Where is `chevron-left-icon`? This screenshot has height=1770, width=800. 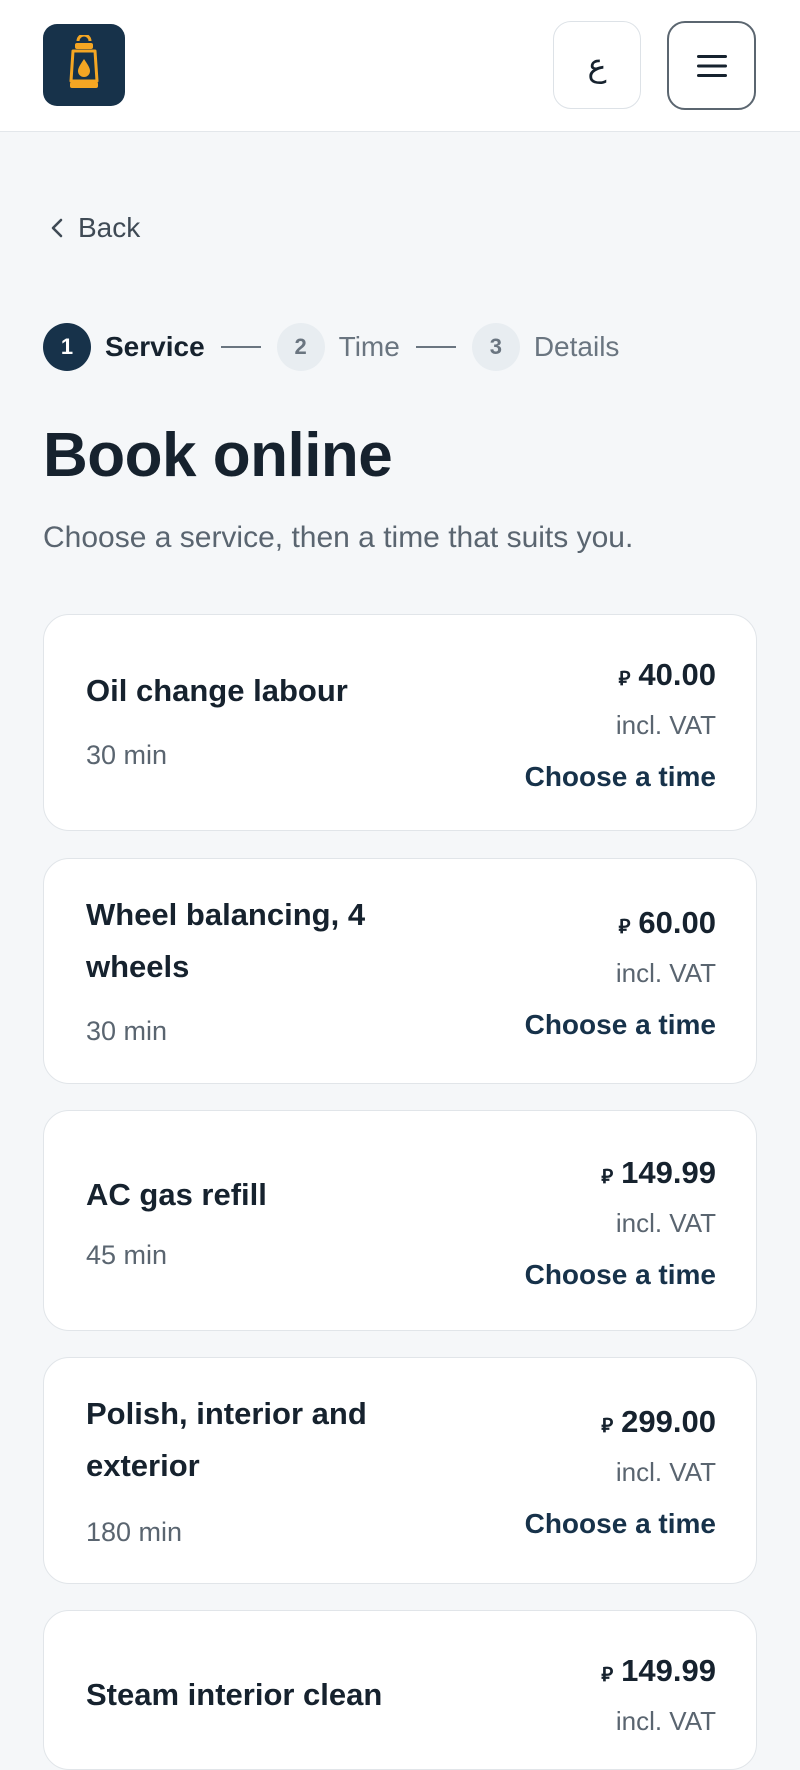 chevron-left-icon is located at coordinates (57, 228).